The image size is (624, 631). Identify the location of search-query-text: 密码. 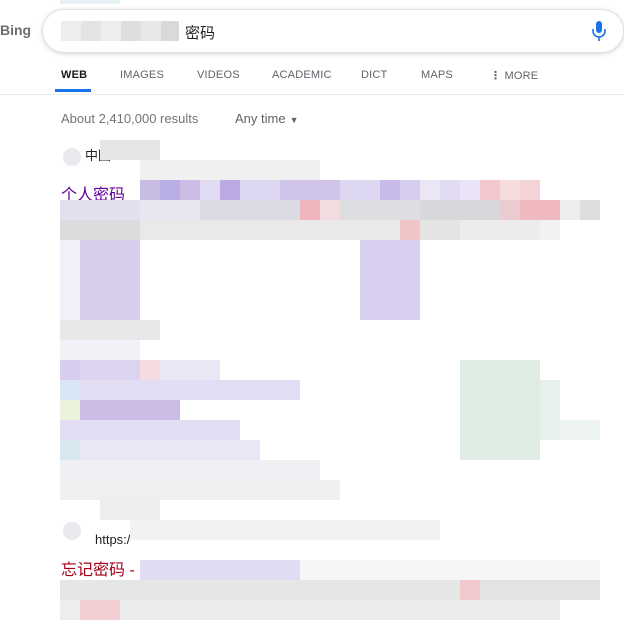
(200, 32).